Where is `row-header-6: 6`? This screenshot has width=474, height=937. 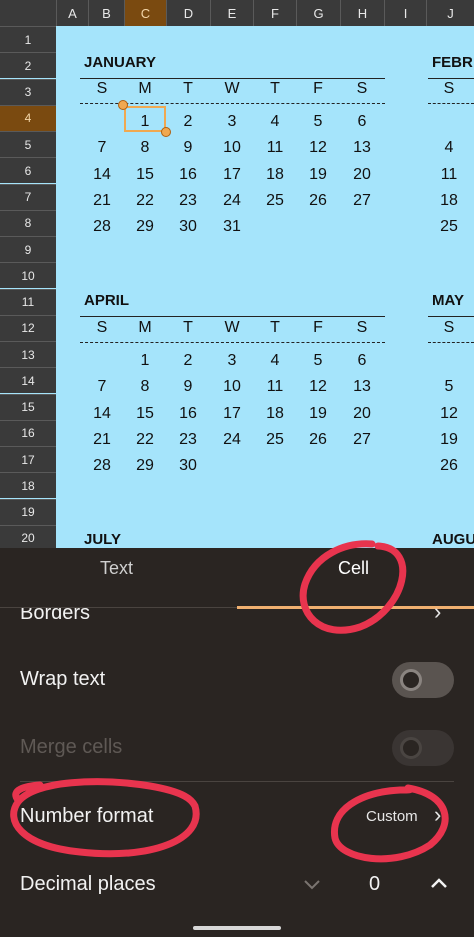 row-header-6: 6 is located at coordinates (28, 170).